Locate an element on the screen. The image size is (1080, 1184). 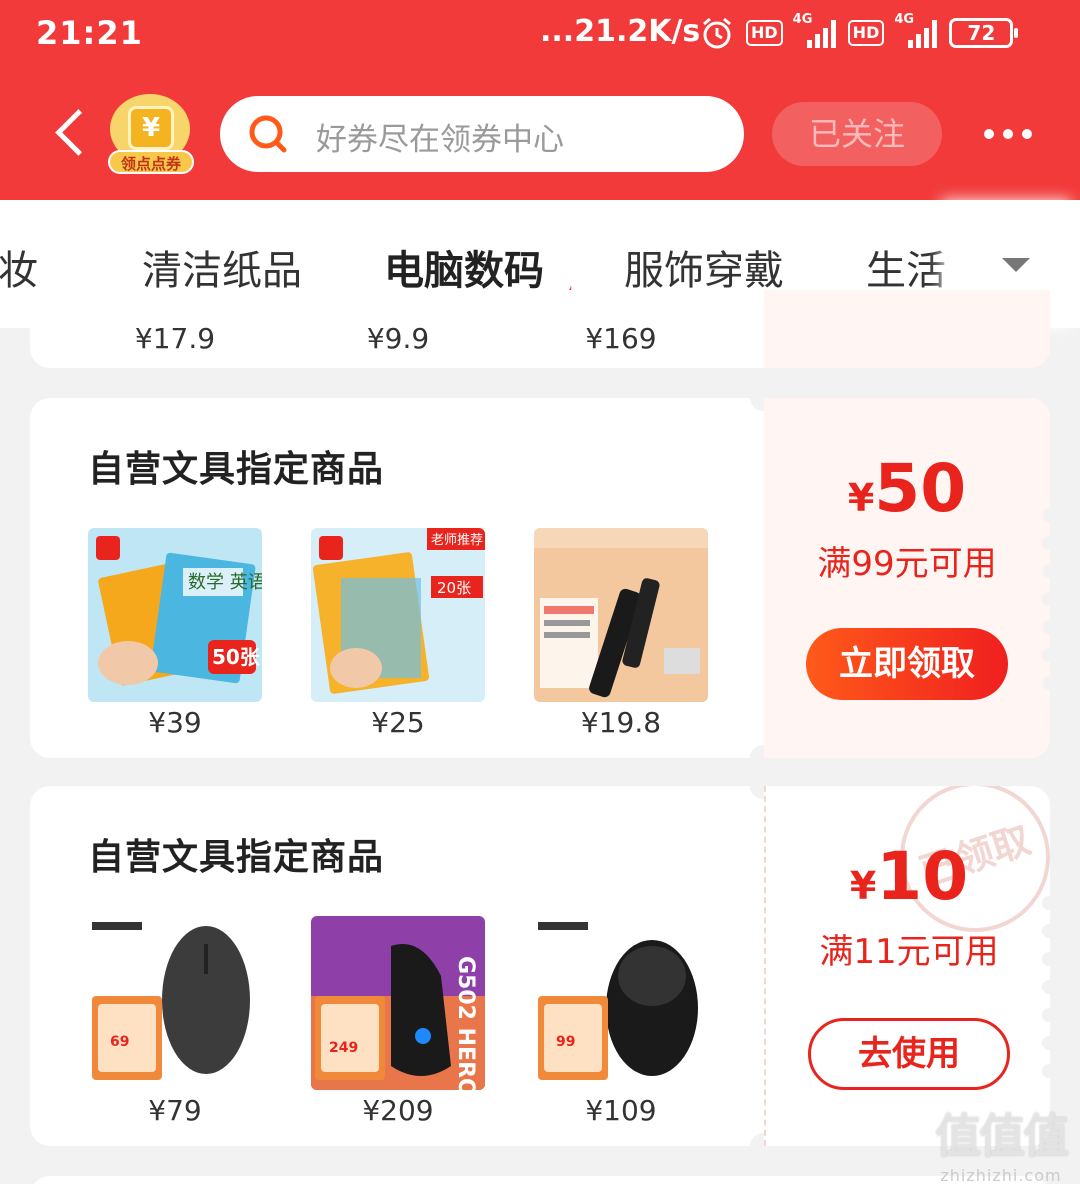
product-image: 69 is located at coordinates (175, 1003).